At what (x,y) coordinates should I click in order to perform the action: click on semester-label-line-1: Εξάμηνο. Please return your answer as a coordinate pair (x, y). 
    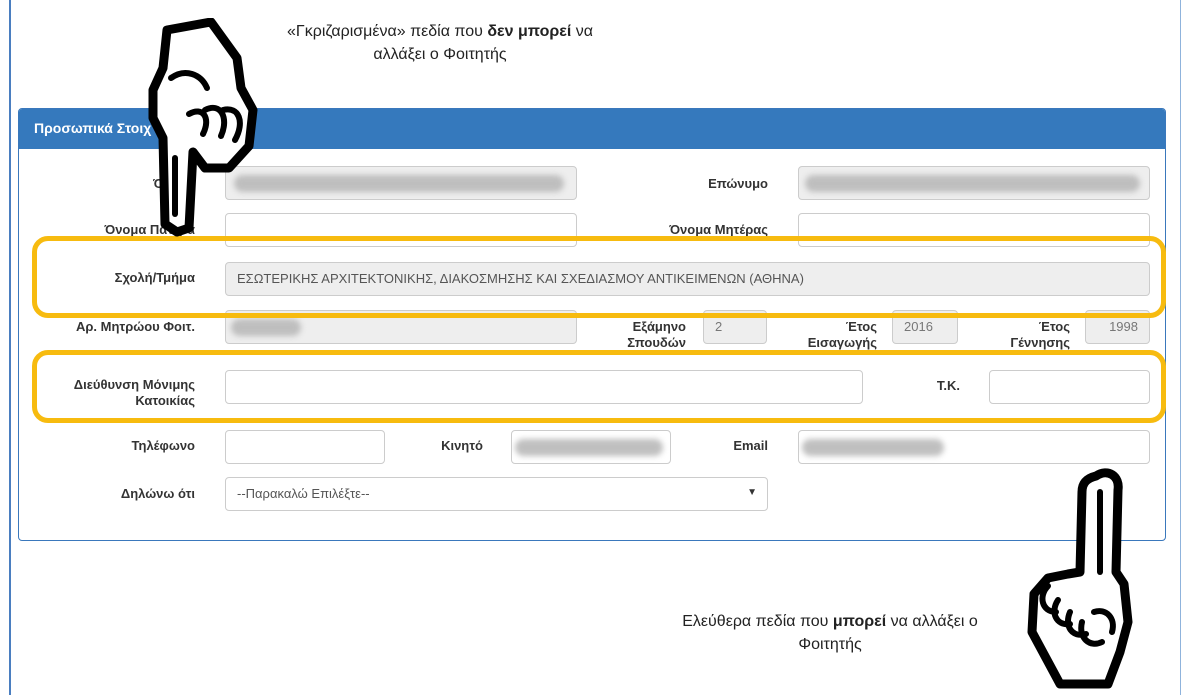
    Looking at the image, I should click on (659, 326).